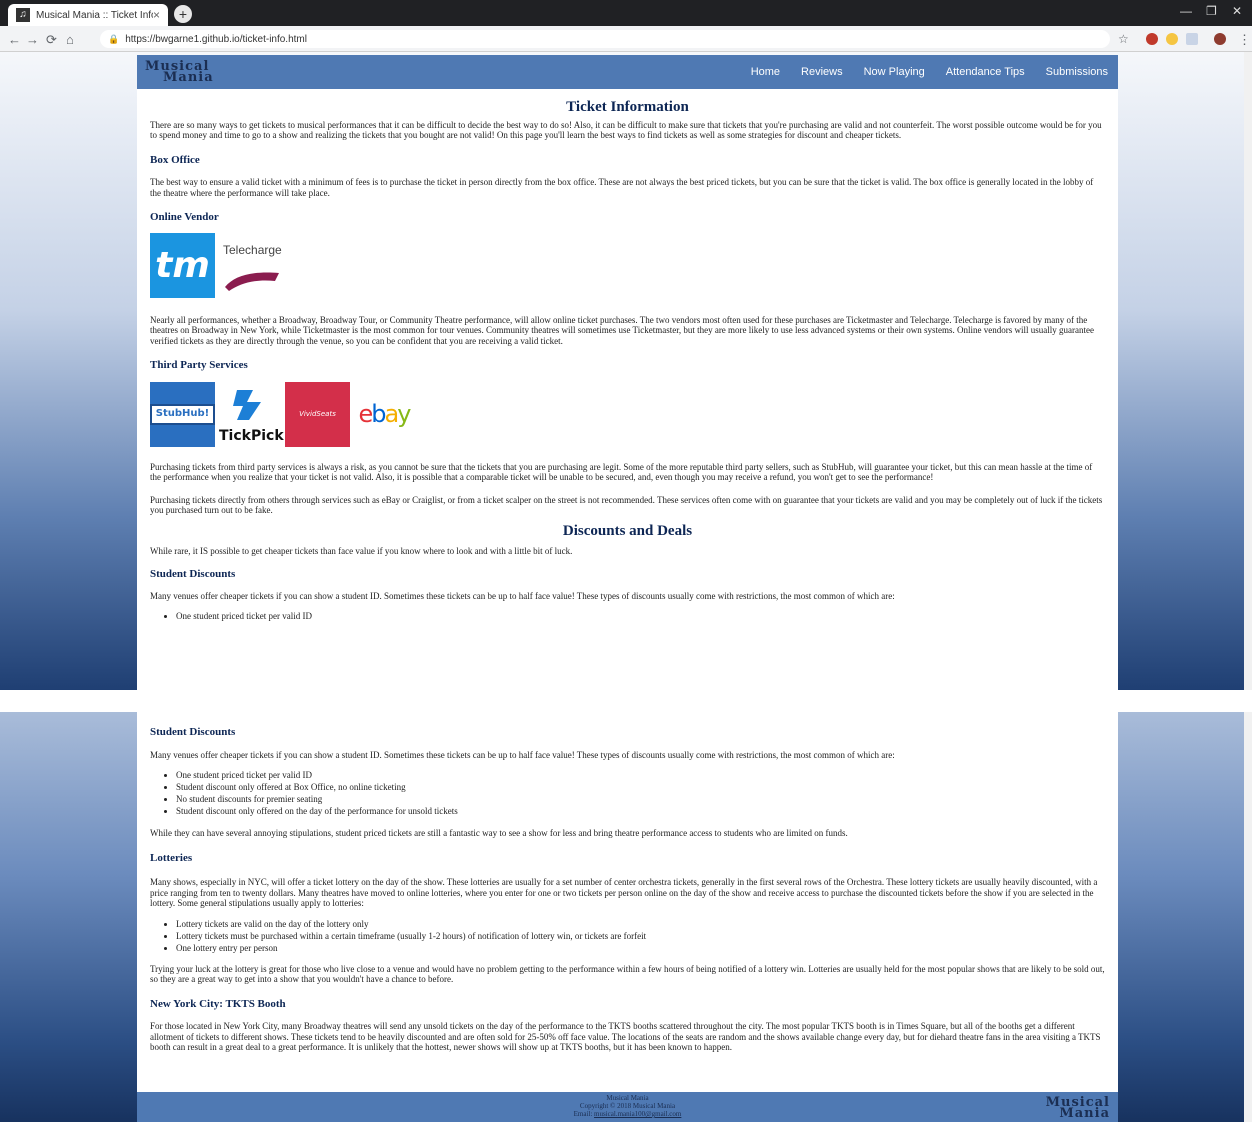 The width and height of the screenshot is (1252, 1122). I want to click on list-item: No student discounts for premier seating, so click(640, 799).